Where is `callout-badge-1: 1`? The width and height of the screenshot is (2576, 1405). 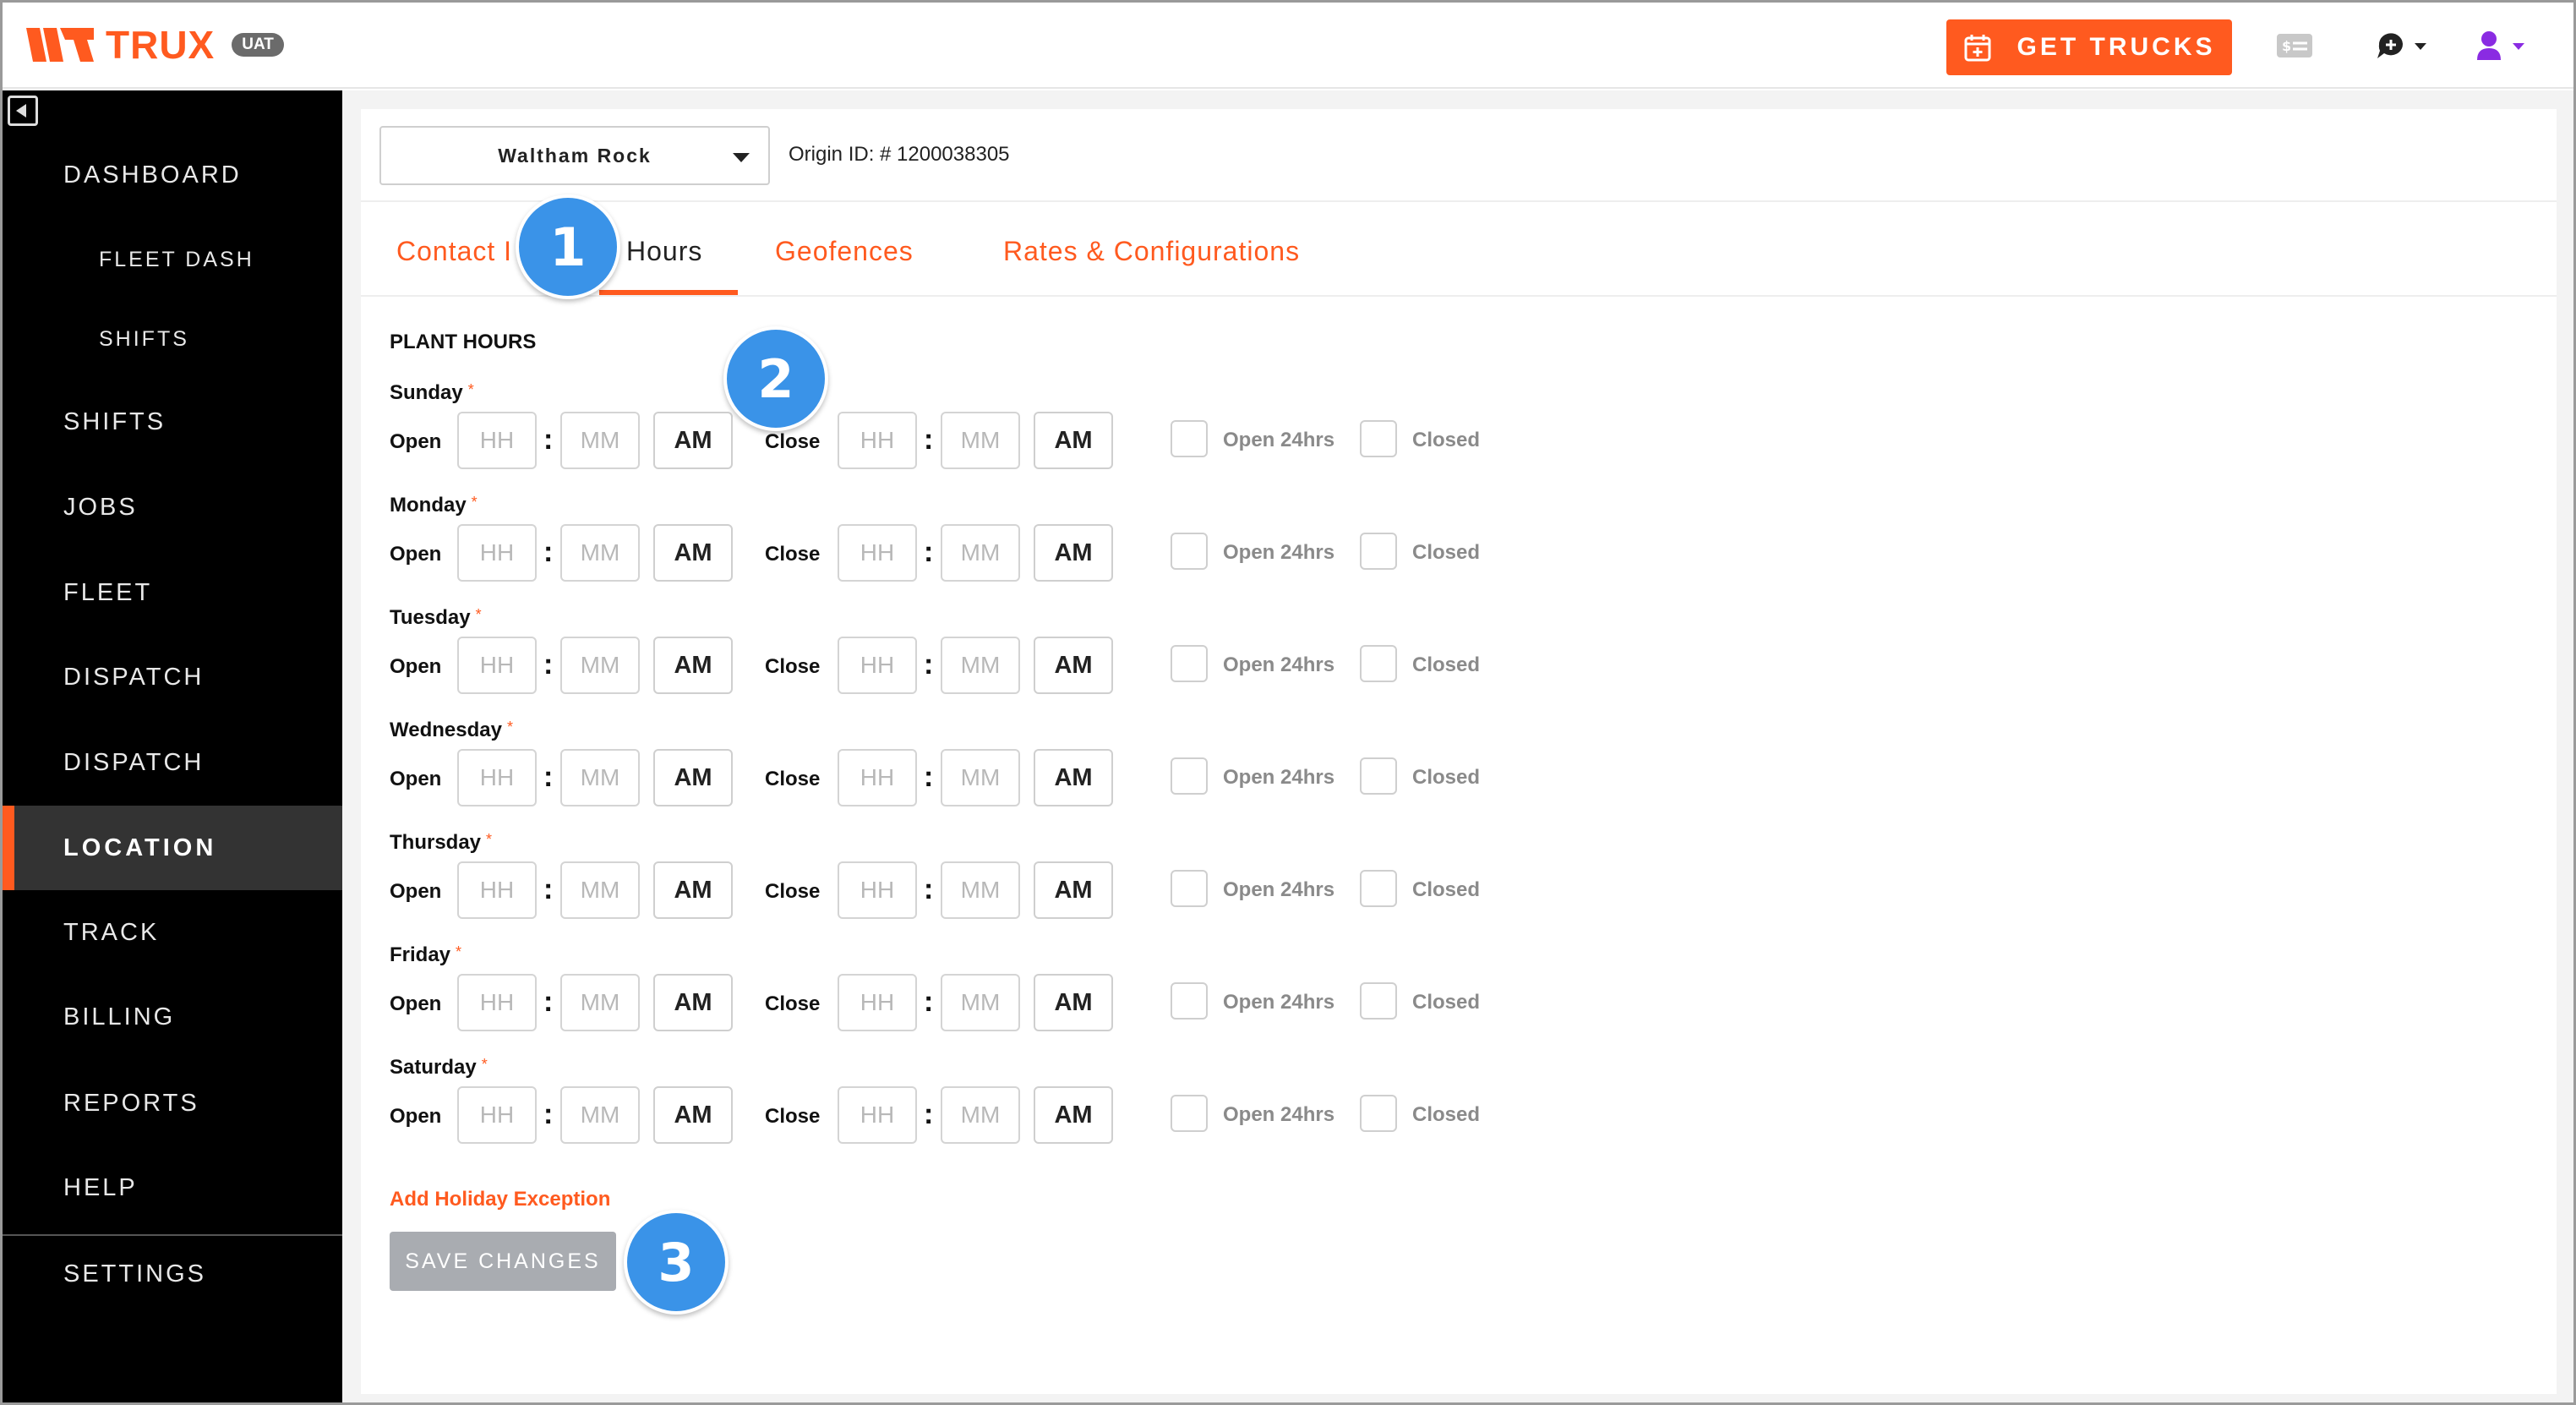 callout-badge-1: 1 is located at coordinates (568, 246).